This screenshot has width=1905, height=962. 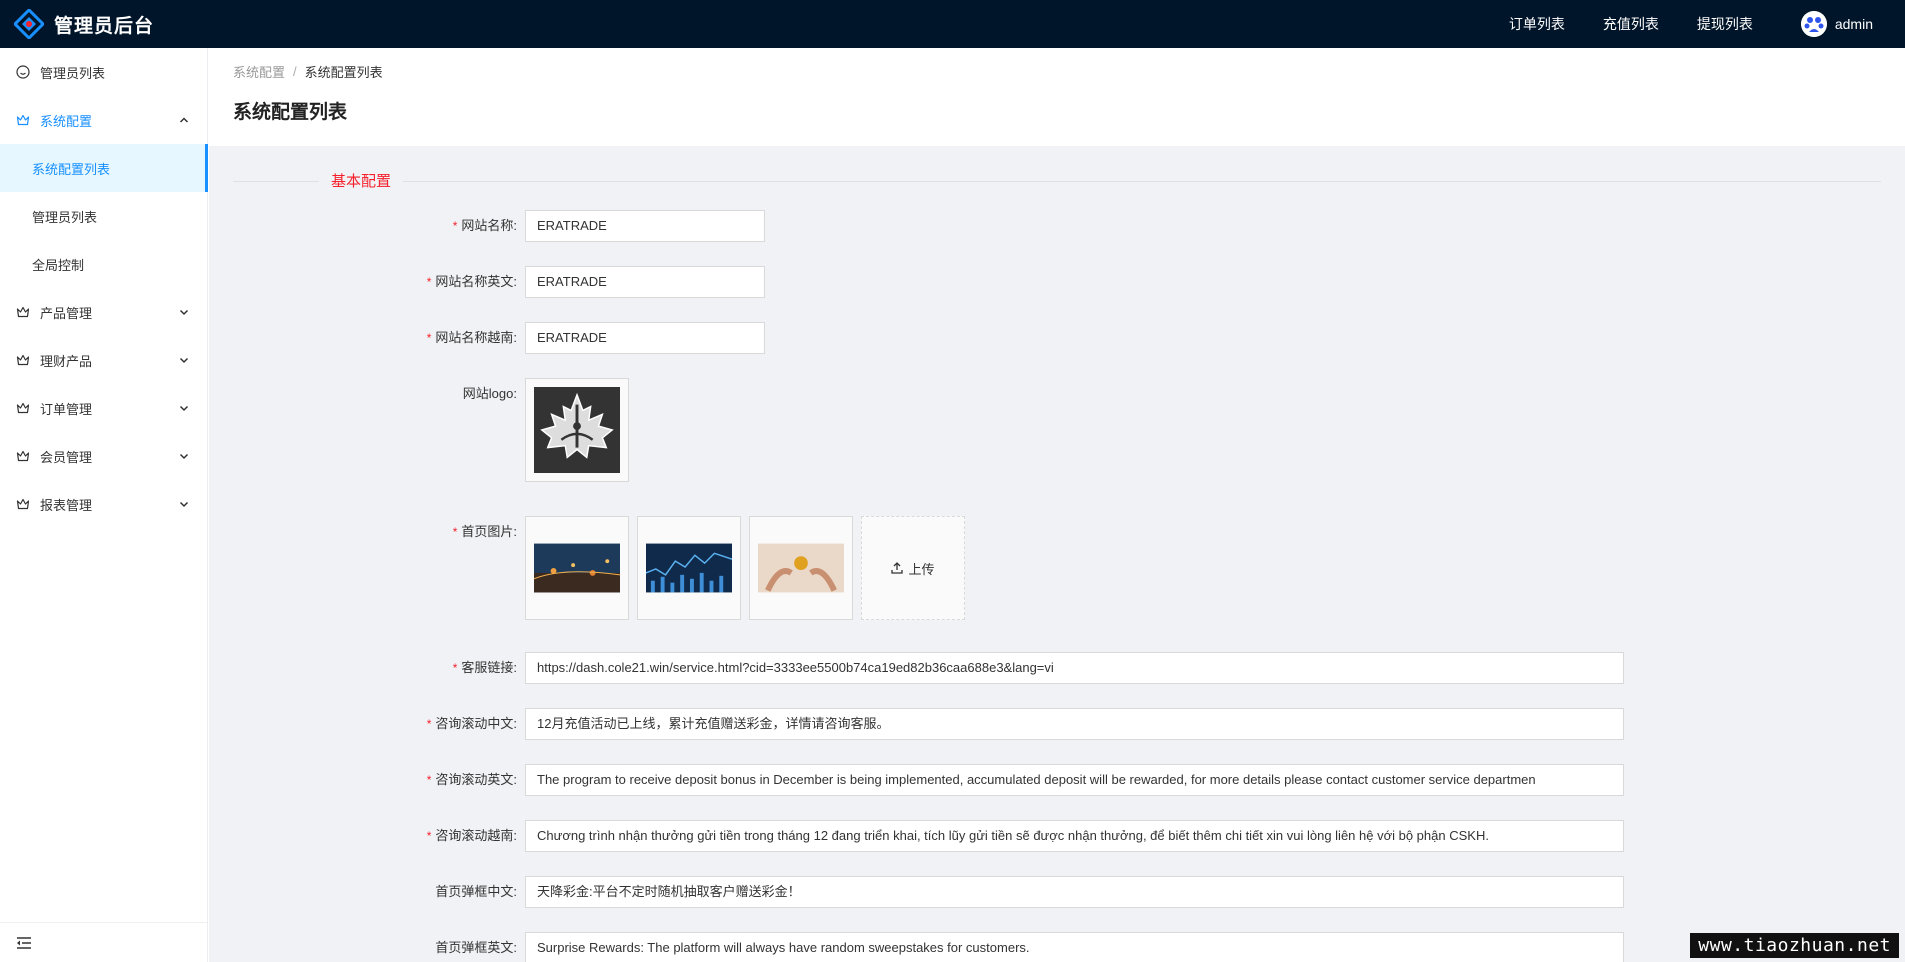 I want to click on home-images-label: * 首页图片:, so click(x=484, y=531).